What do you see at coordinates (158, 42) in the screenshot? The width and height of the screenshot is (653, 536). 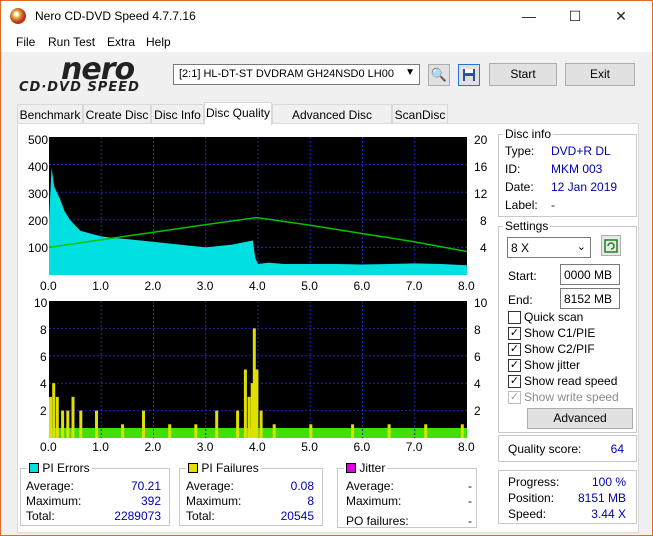 I see `menu-help: Help` at bounding box center [158, 42].